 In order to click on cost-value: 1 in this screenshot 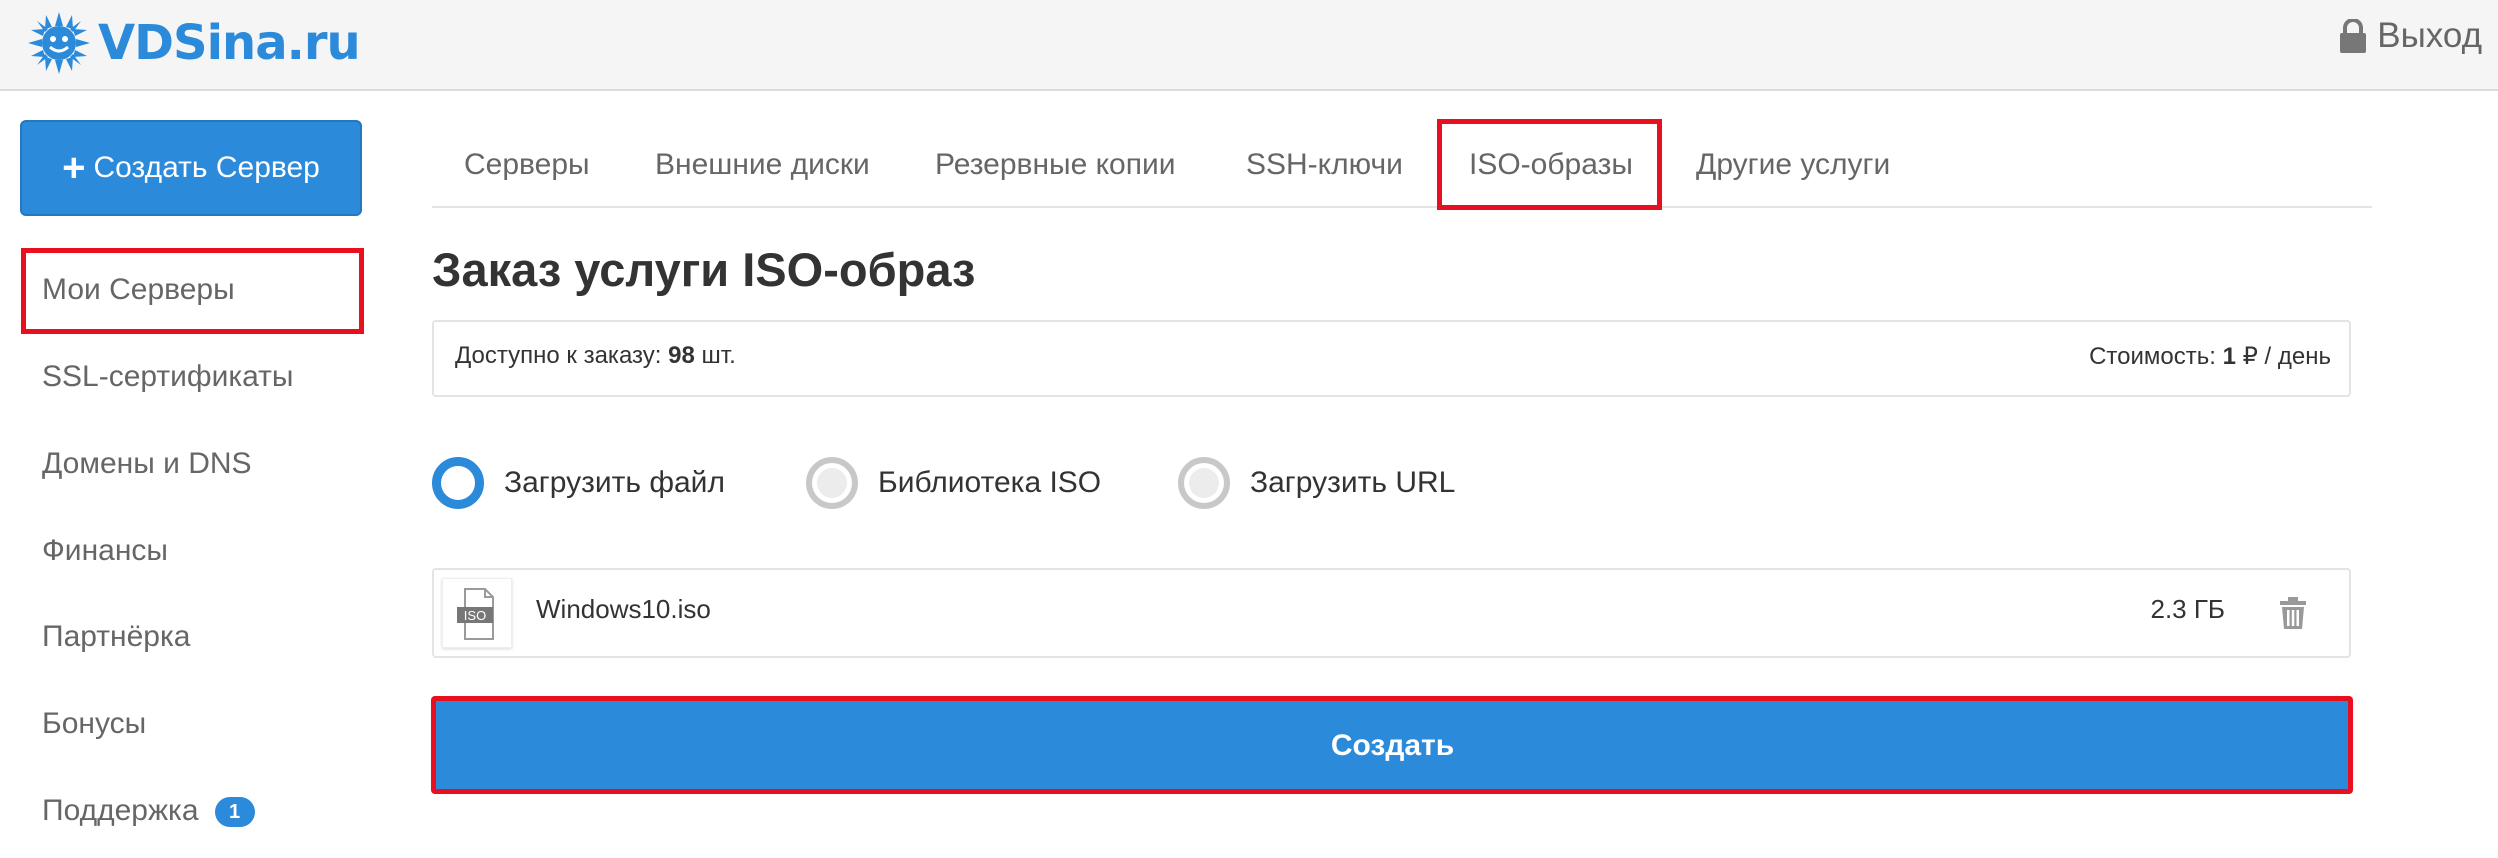, I will do `click(2229, 356)`.